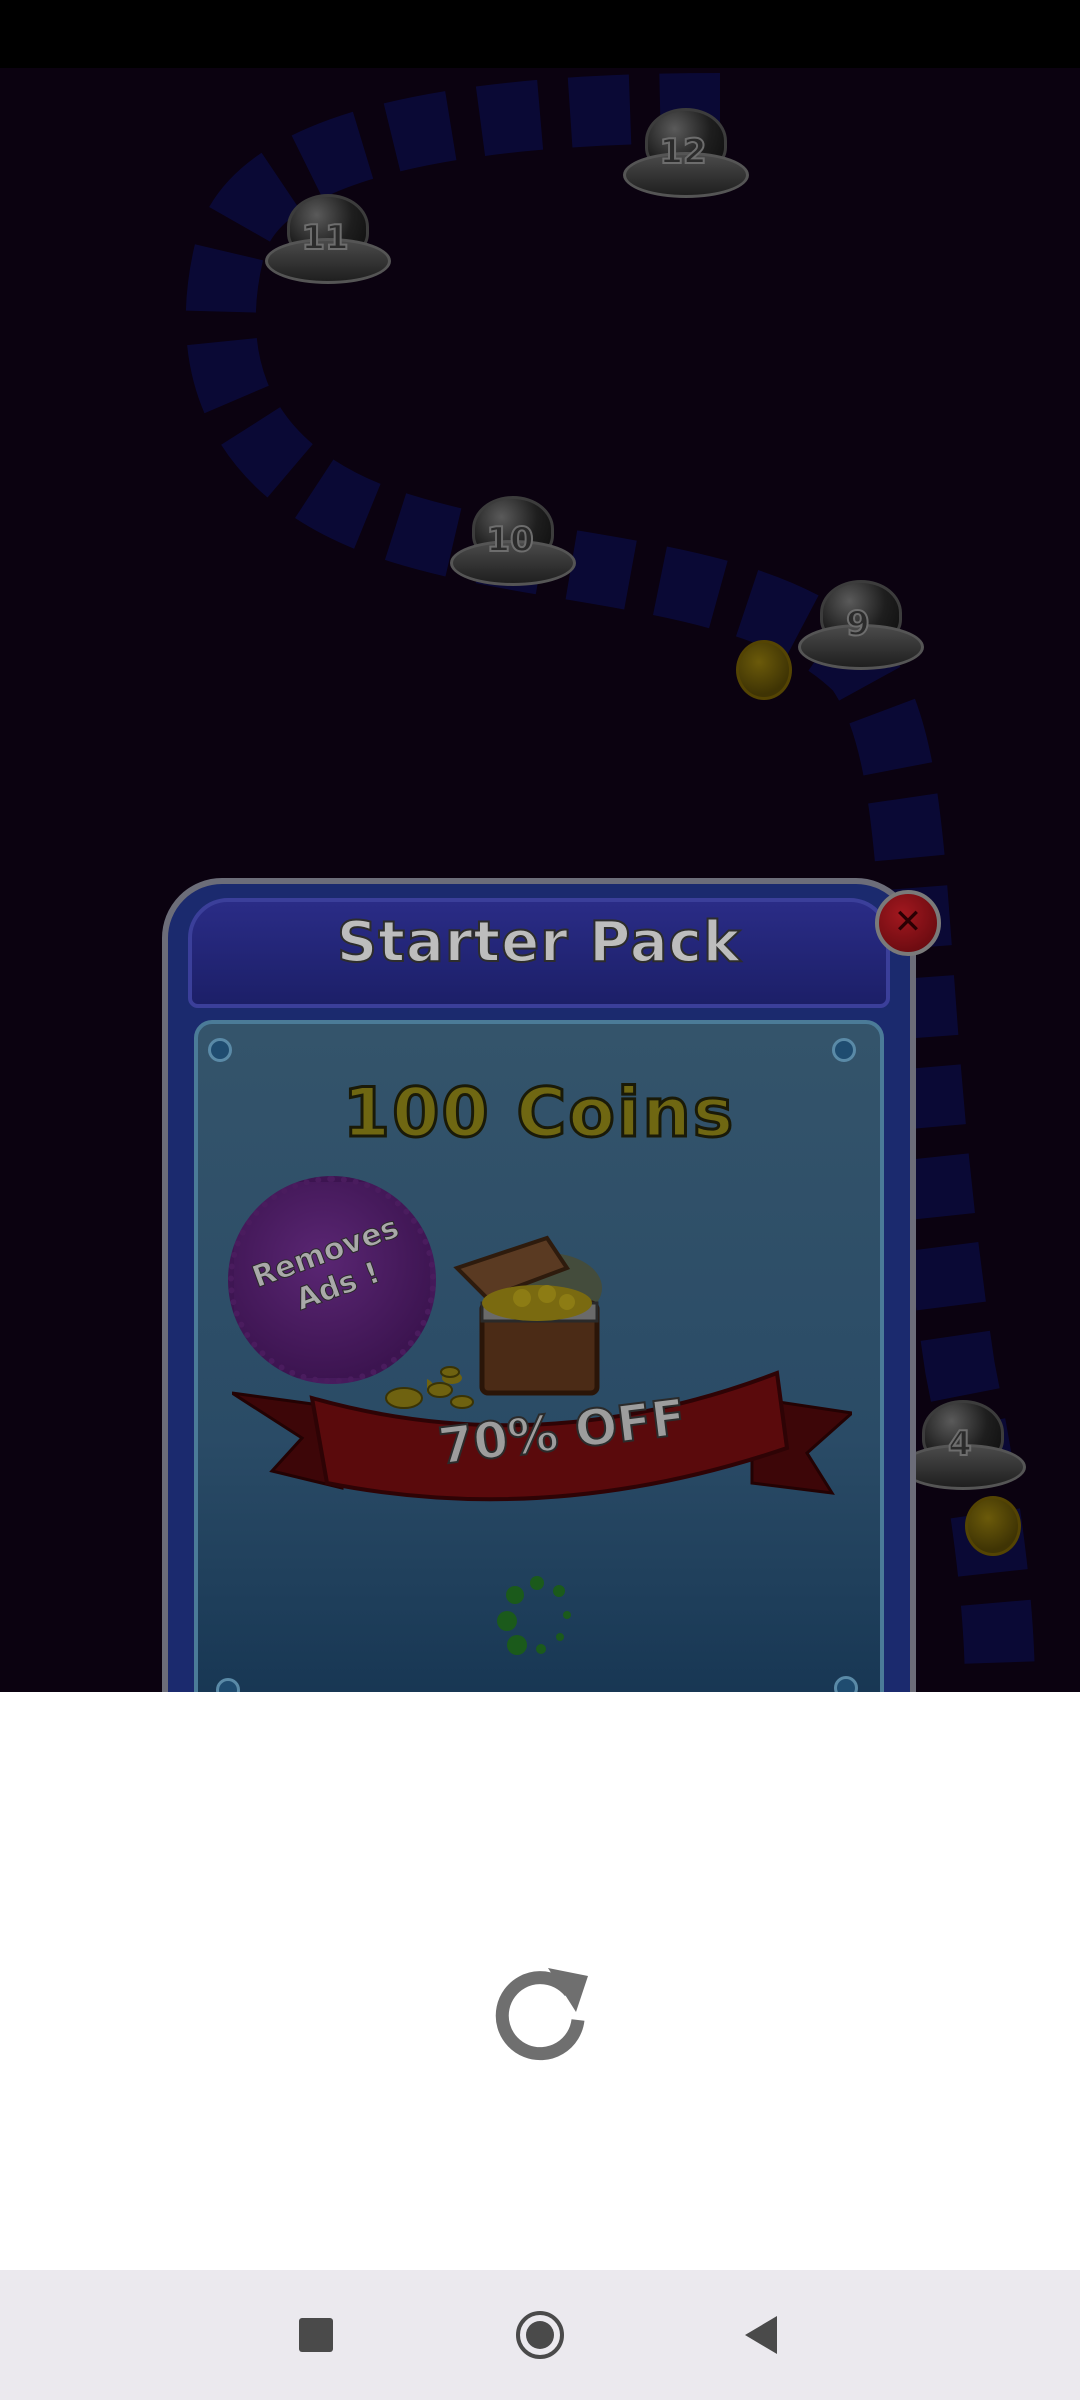 This screenshot has width=1080, height=2400. What do you see at coordinates (534, 1615) in the screenshot?
I see `spinner-icon` at bounding box center [534, 1615].